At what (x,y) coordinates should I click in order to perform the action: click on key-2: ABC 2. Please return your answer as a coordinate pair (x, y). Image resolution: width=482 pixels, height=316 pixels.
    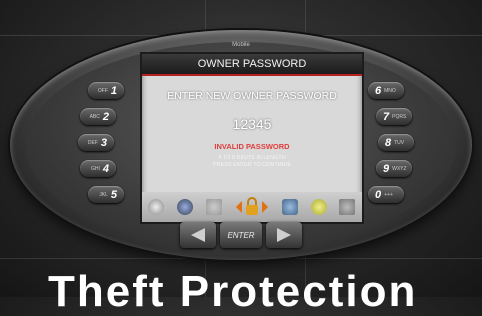
    Looking at the image, I should click on (98, 116).